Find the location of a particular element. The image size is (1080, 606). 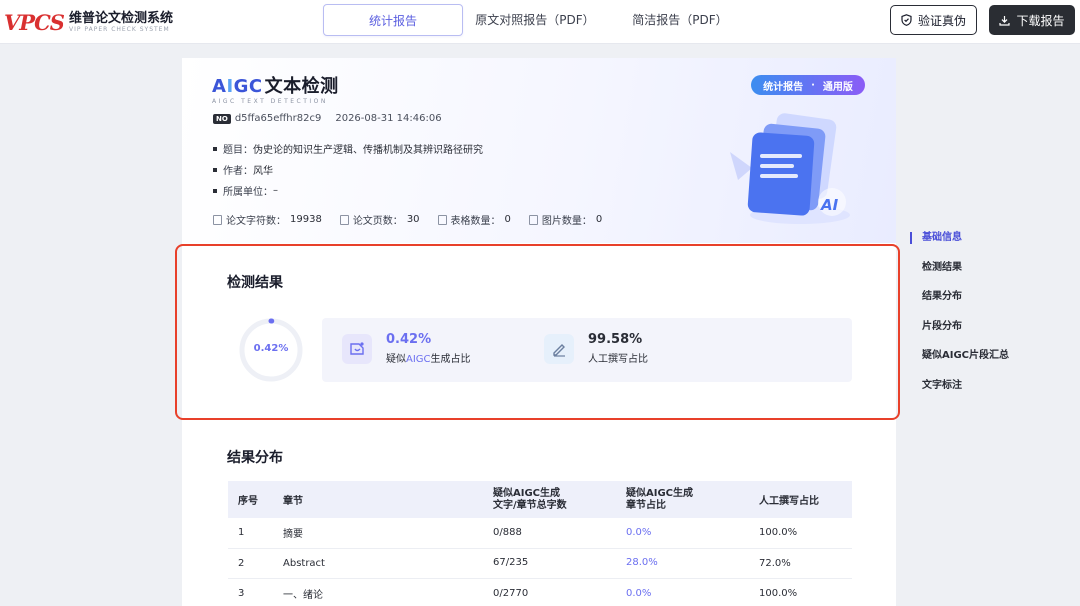

human-ratio-value: 99.58% is located at coordinates (615, 339).